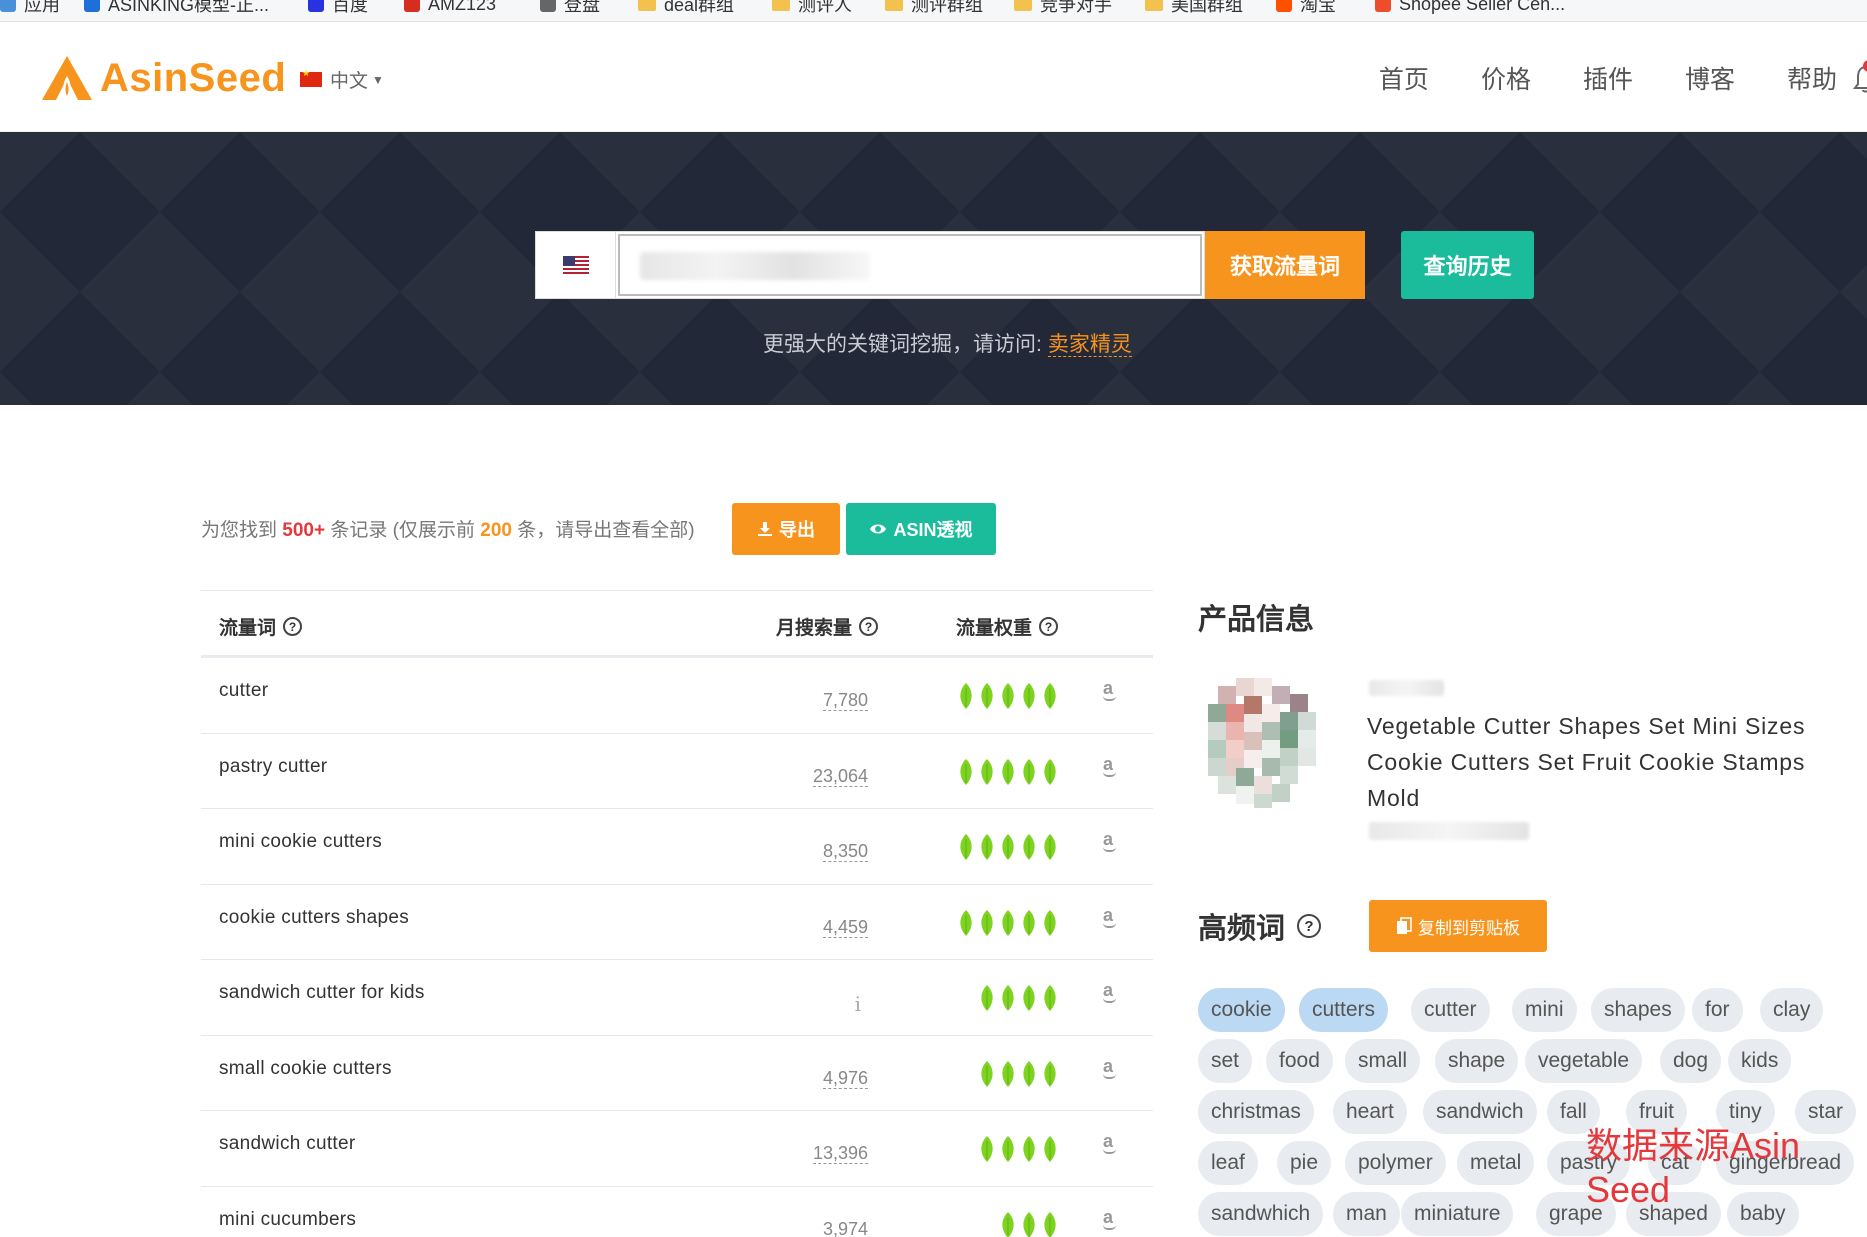 Image resolution: width=1867 pixels, height=1237 pixels. What do you see at coordinates (840, 776) in the screenshot?
I see `search-volume: 23,064` at bounding box center [840, 776].